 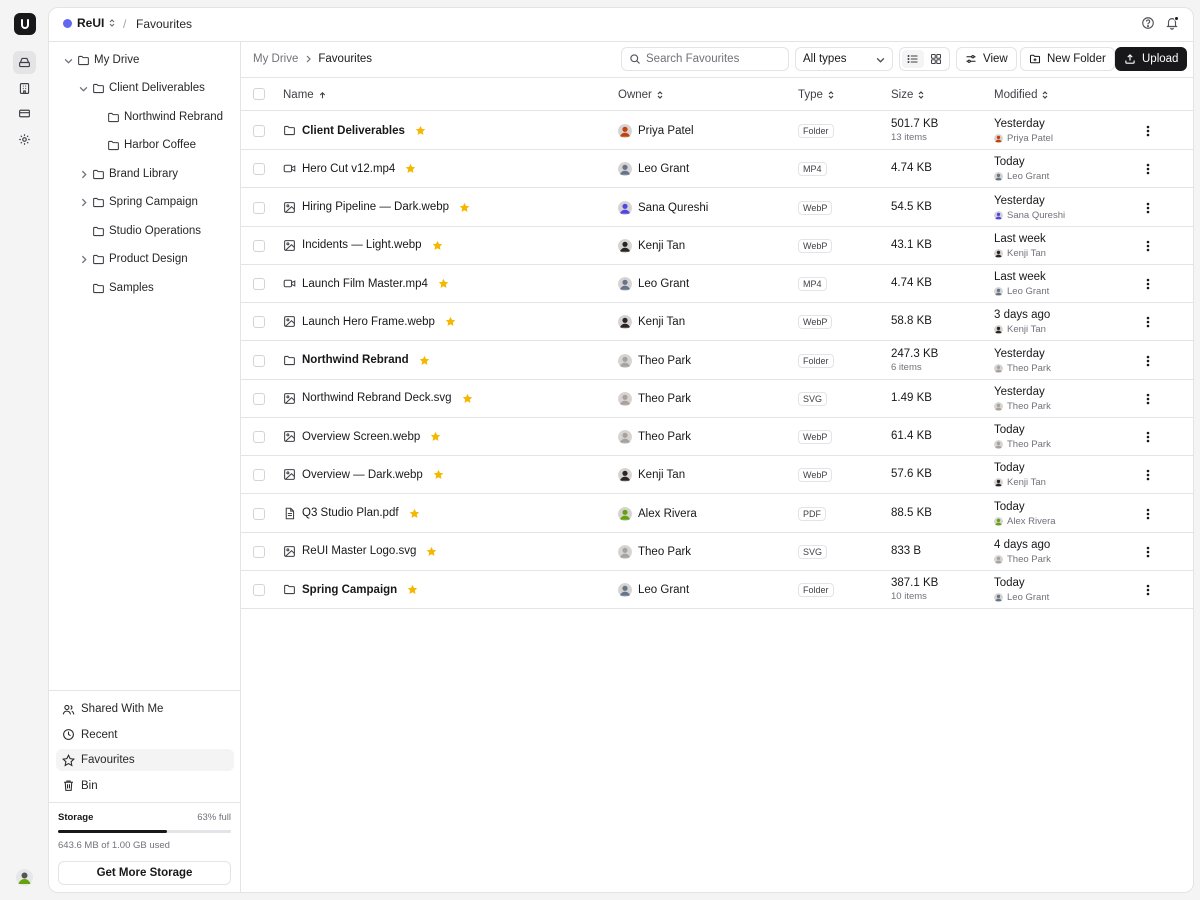 I want to click on tree-item-brand-library: Brand Library, so click(x=128, y=174).